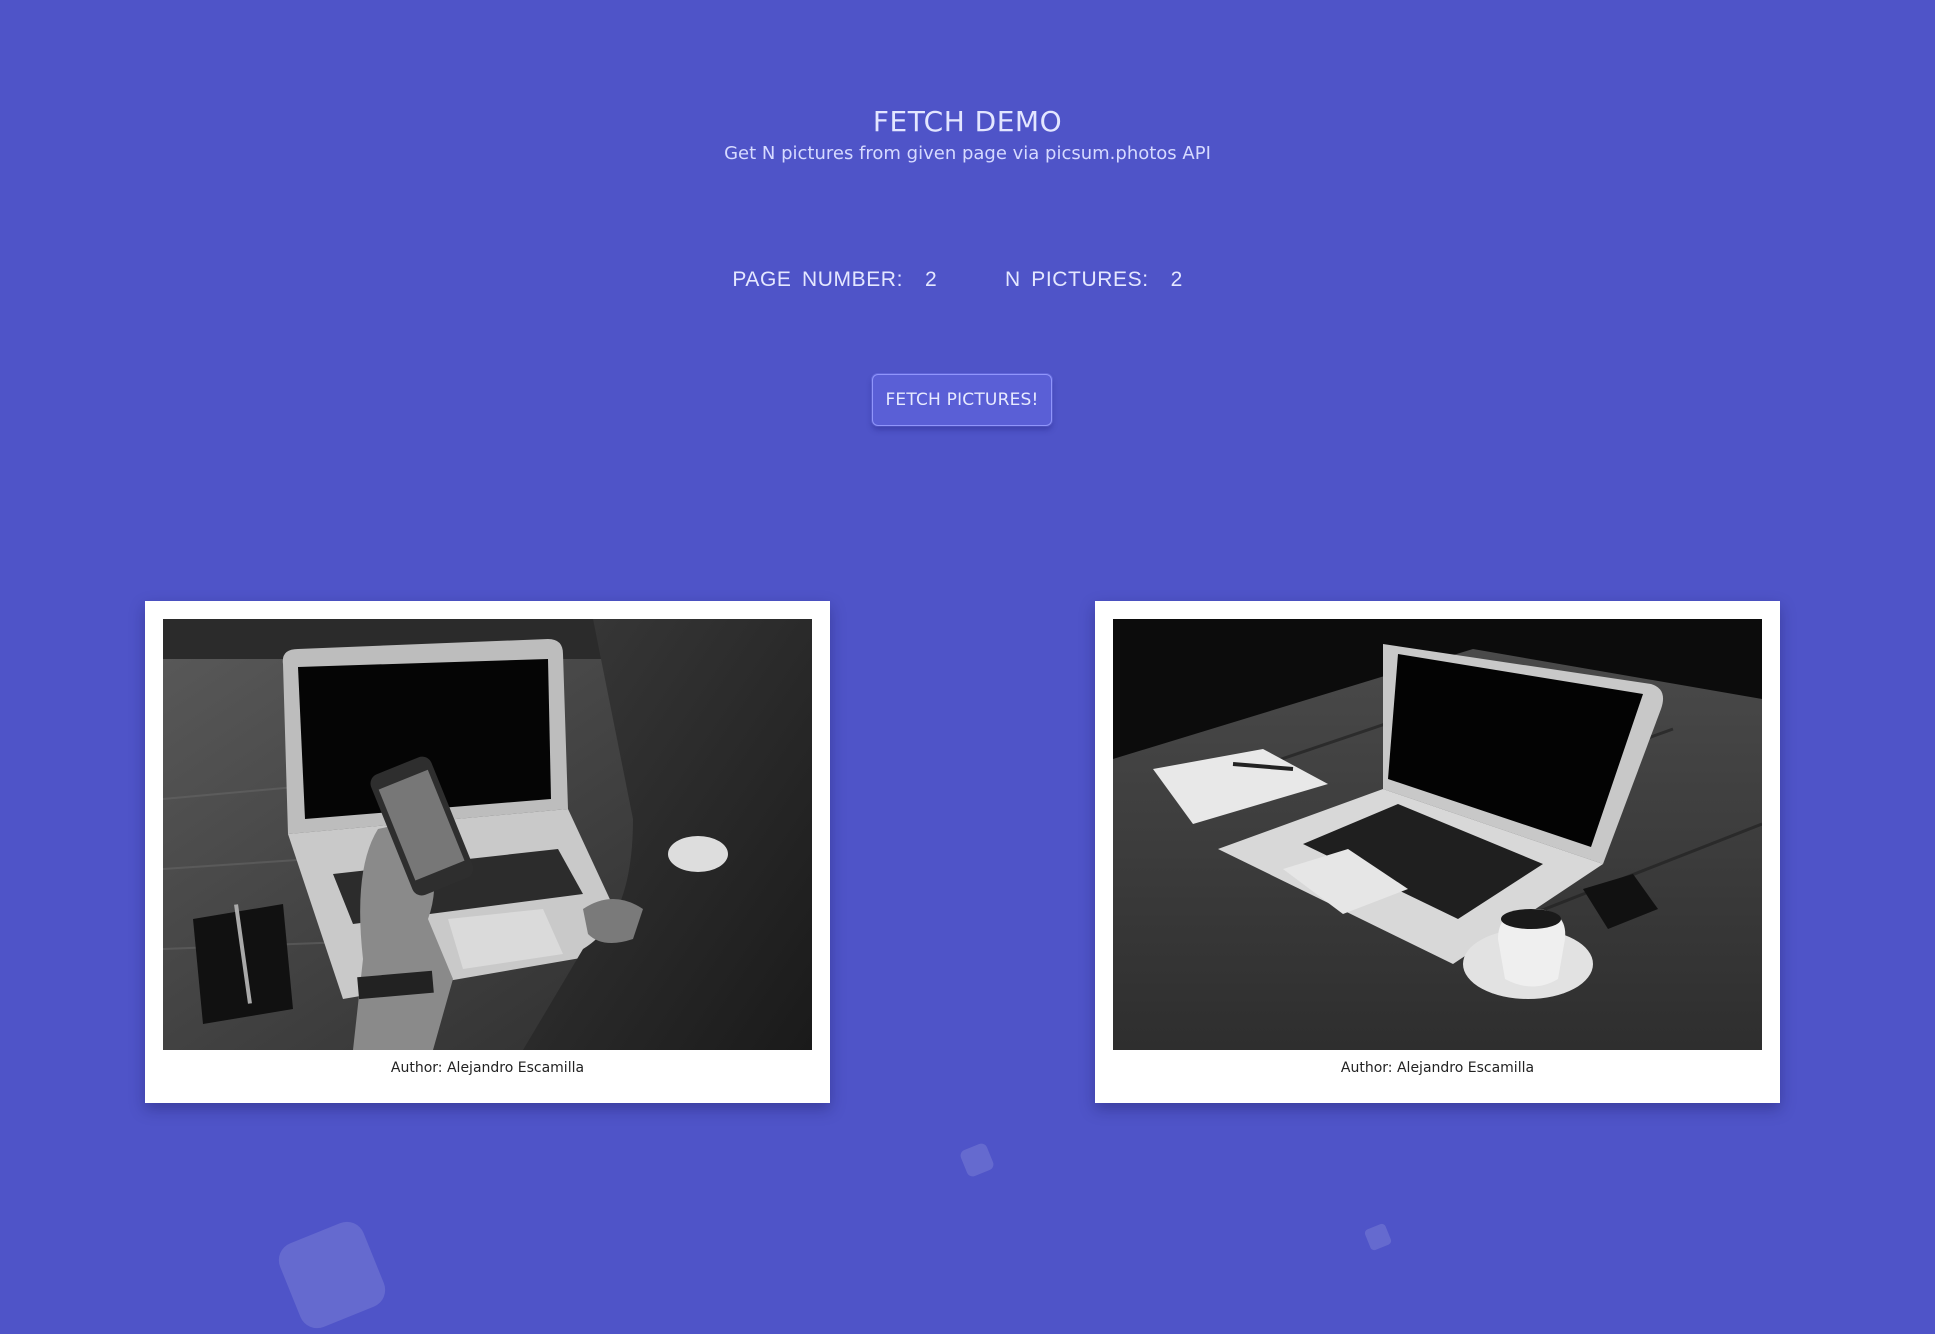 The width and height of the screenshot is (1935, 1334). Describe the element at coordinates (818, 279) in the screenshot. I see `page-number-label: PAGE NUMBER:` at that location.